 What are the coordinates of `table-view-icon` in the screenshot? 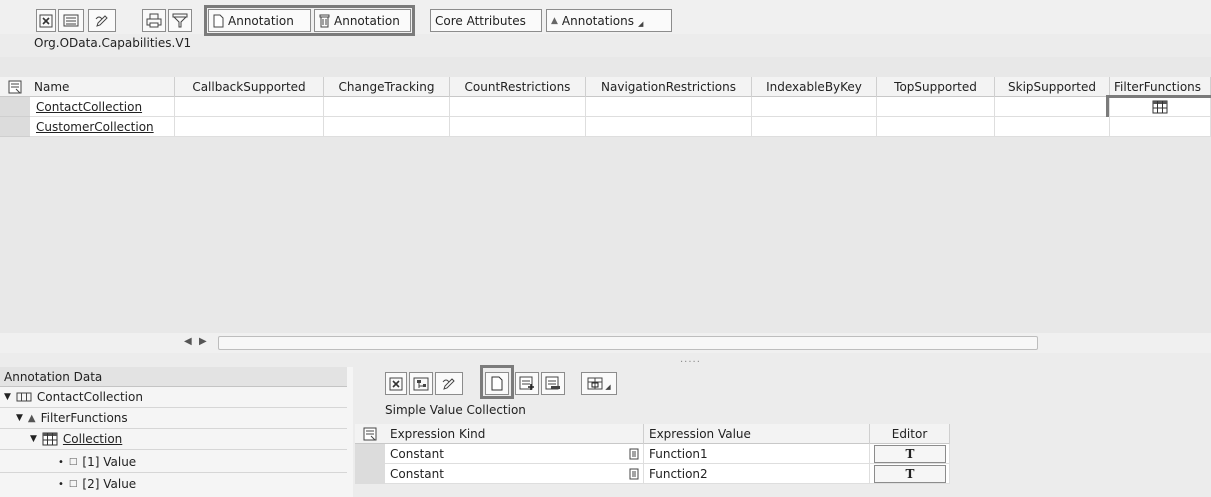 It's located at (71, 20).